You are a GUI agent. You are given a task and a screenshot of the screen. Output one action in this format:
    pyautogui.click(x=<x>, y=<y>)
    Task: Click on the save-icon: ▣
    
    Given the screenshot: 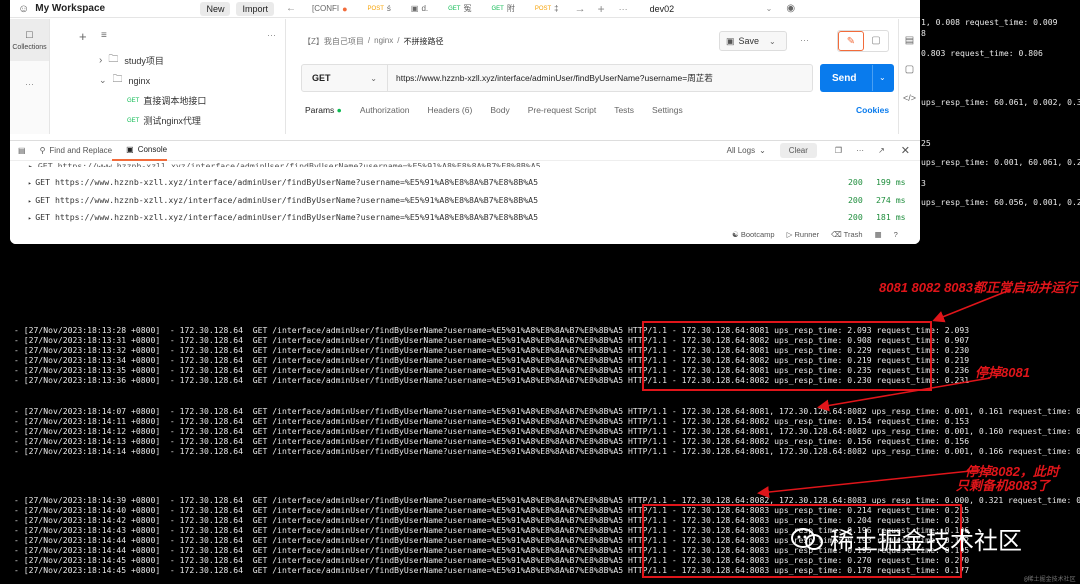 What is the action you would take?
    pyautogui.click(x=730, y=40)
    